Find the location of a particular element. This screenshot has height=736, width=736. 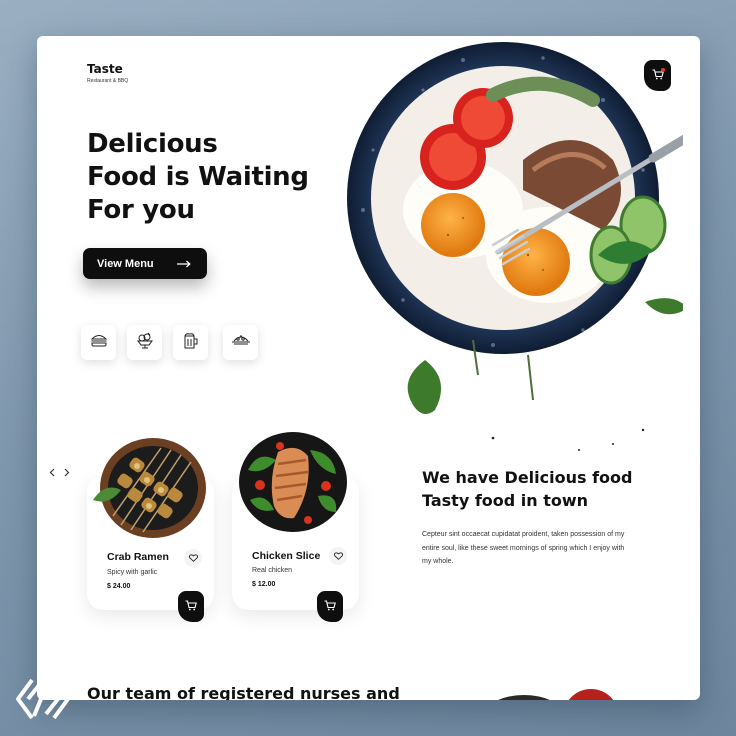

menu-card-price: $ 24.00 is located at coordinates (119, 586).